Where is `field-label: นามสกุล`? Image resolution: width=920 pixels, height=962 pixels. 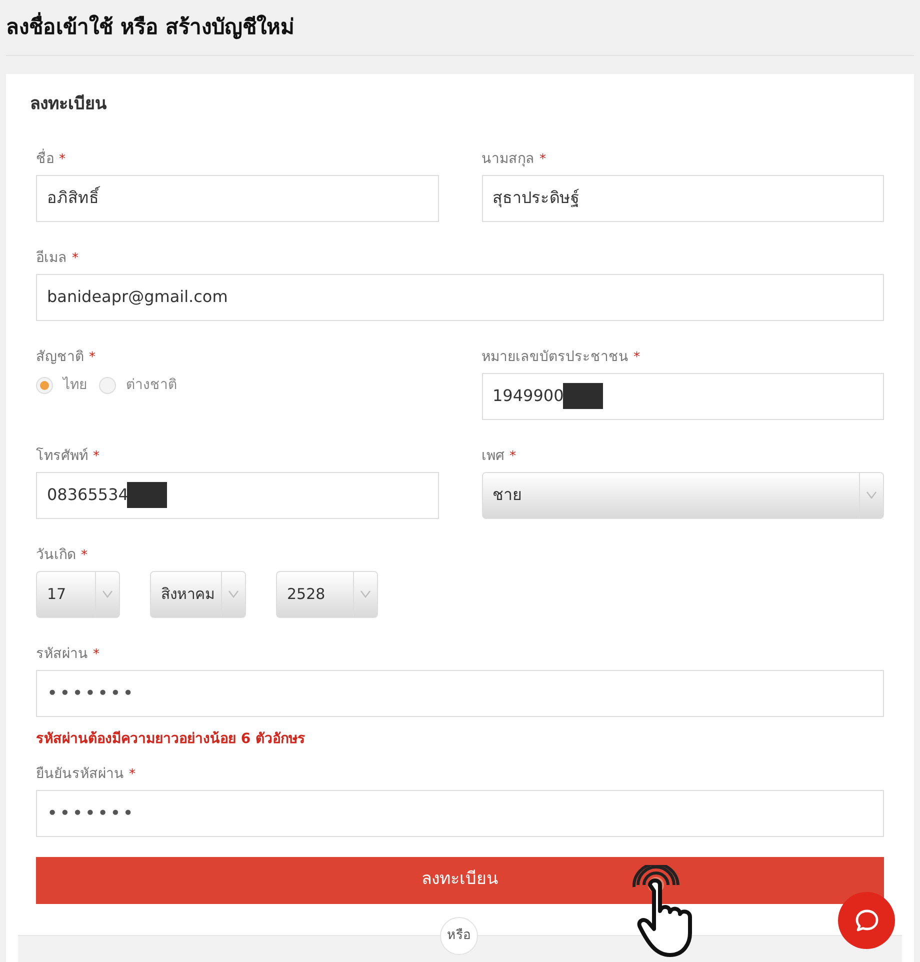 field-label: นามสกุล is located at coordinates (508, 159).